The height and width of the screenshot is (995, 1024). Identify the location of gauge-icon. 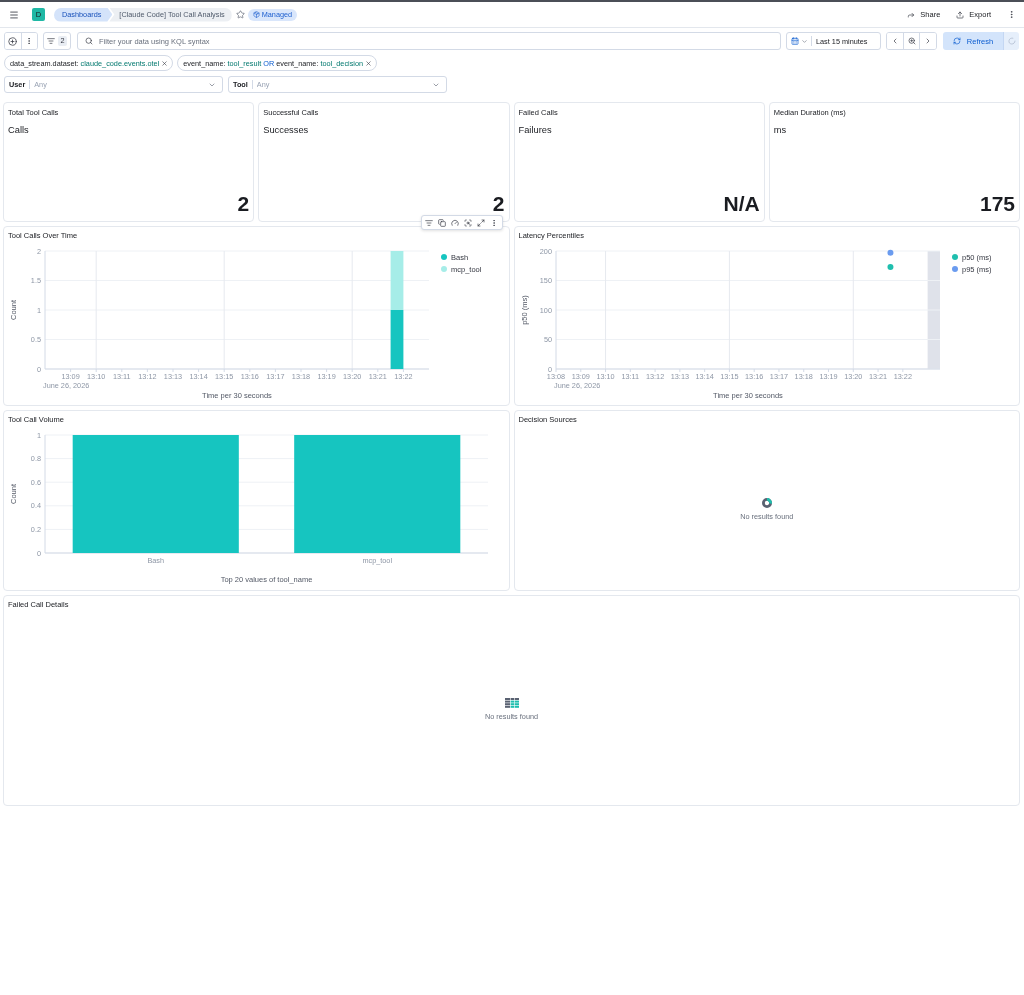
(455, 222).